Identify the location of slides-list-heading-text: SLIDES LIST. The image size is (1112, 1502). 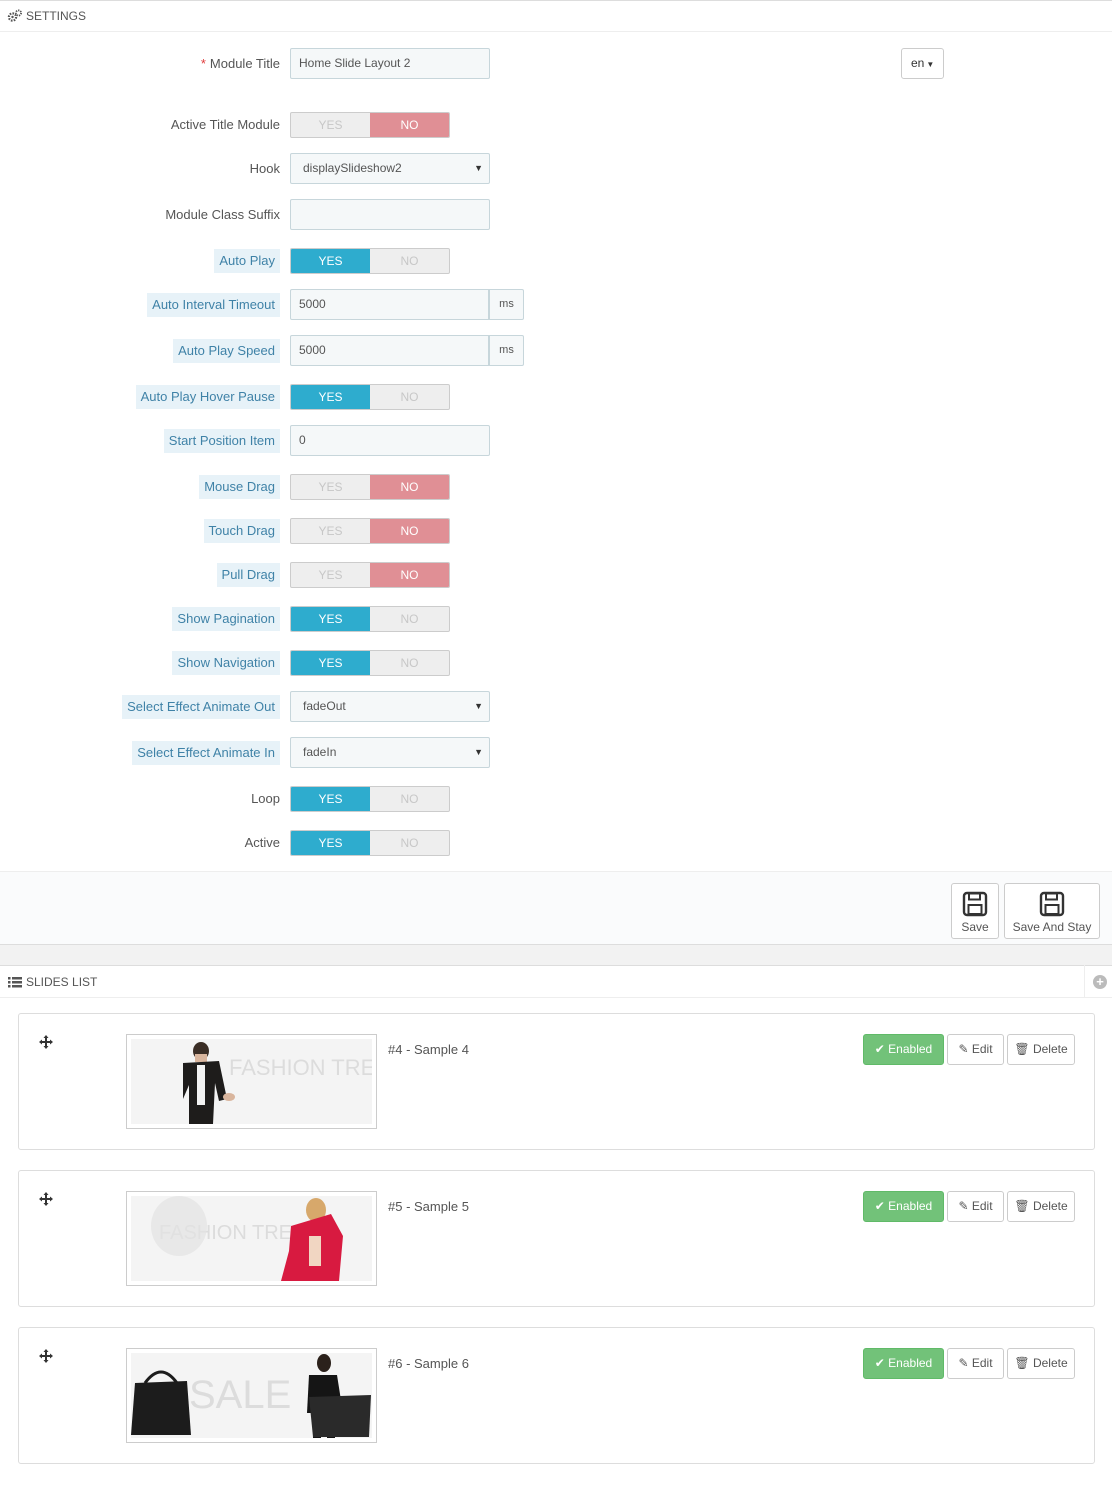
(62, 981).